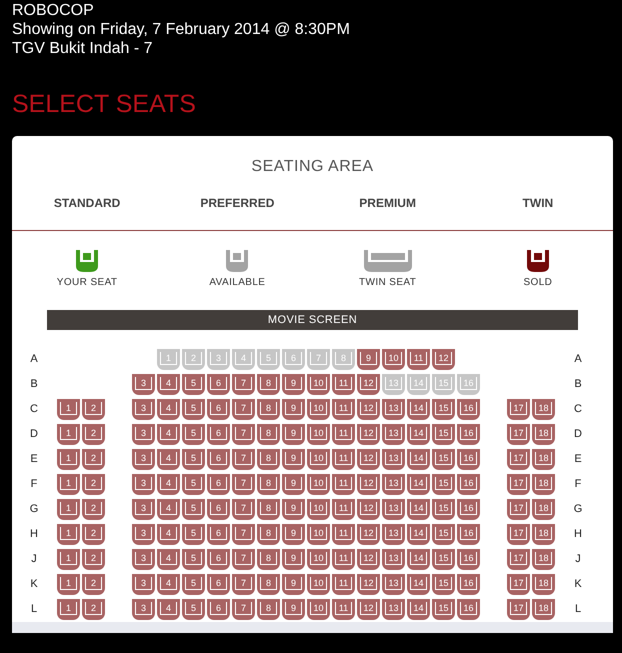 The width and height of the screenshot is (622, 653). What do you see at coordinates (387, 210) in the screenshot?
I see `seat-class-tab: PREMIUM` at bounding box center [387, 210].